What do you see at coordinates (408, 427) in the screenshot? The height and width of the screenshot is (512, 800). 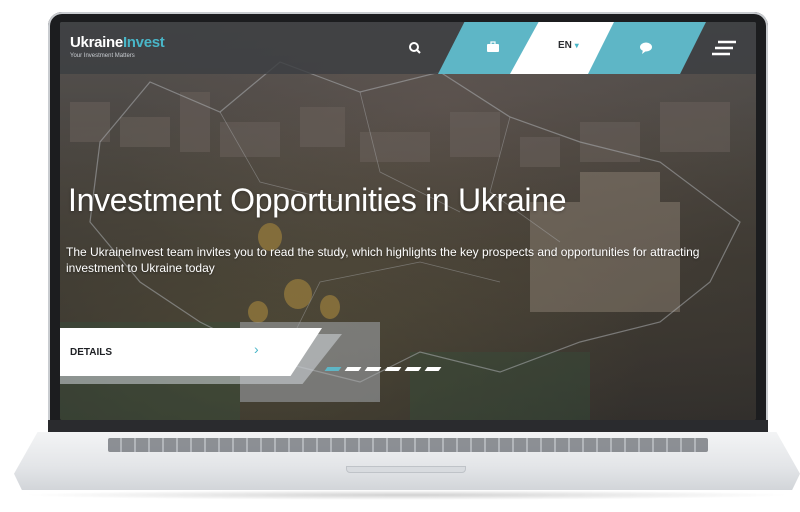 I see `laptop-hinge` at bounding box center [408, 427].